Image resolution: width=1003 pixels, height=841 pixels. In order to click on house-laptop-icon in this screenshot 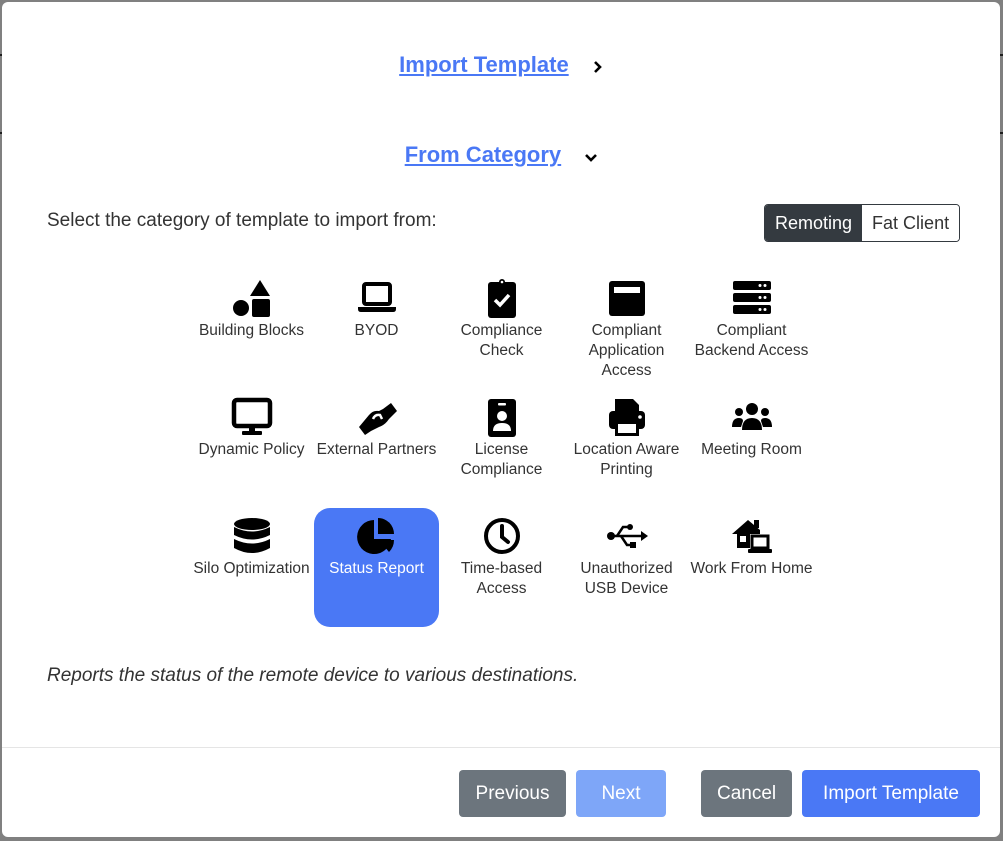, I will do `click(751, 536)`.